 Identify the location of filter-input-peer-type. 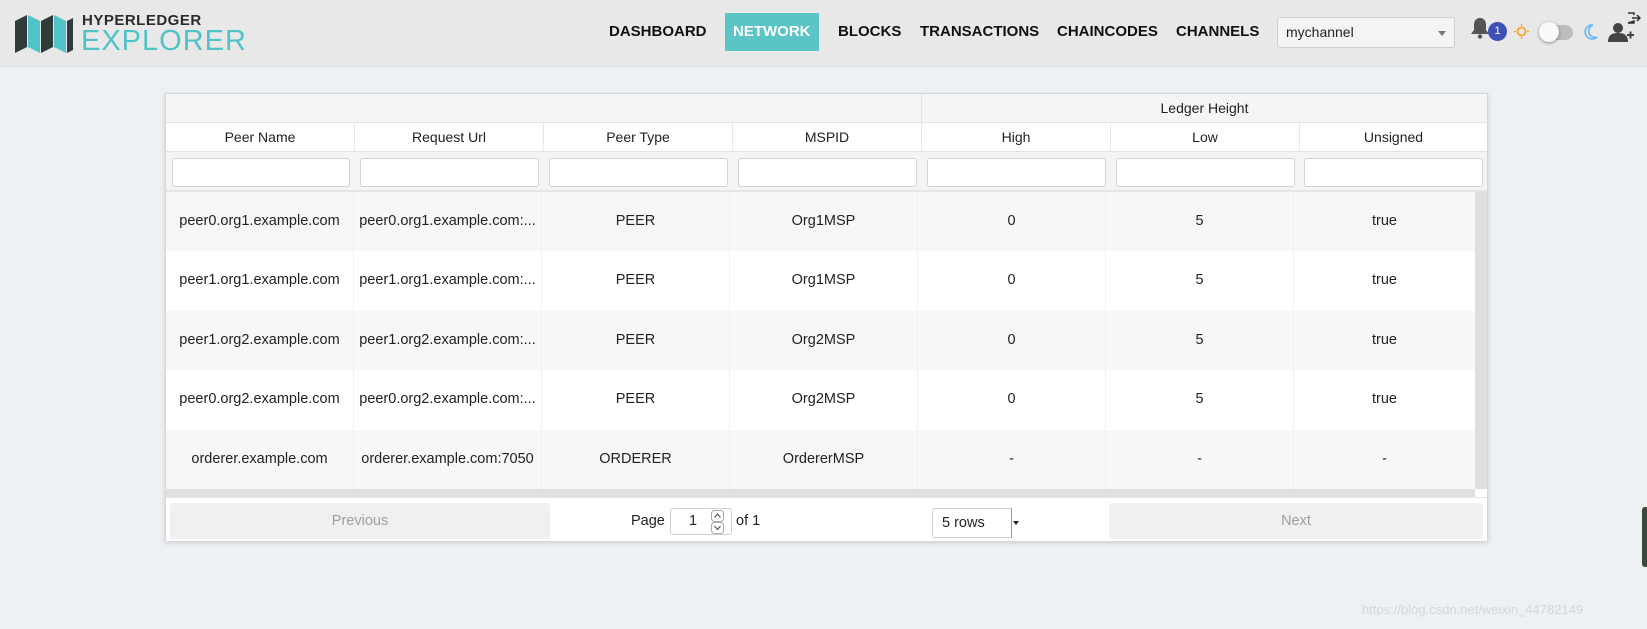
(638, 172).